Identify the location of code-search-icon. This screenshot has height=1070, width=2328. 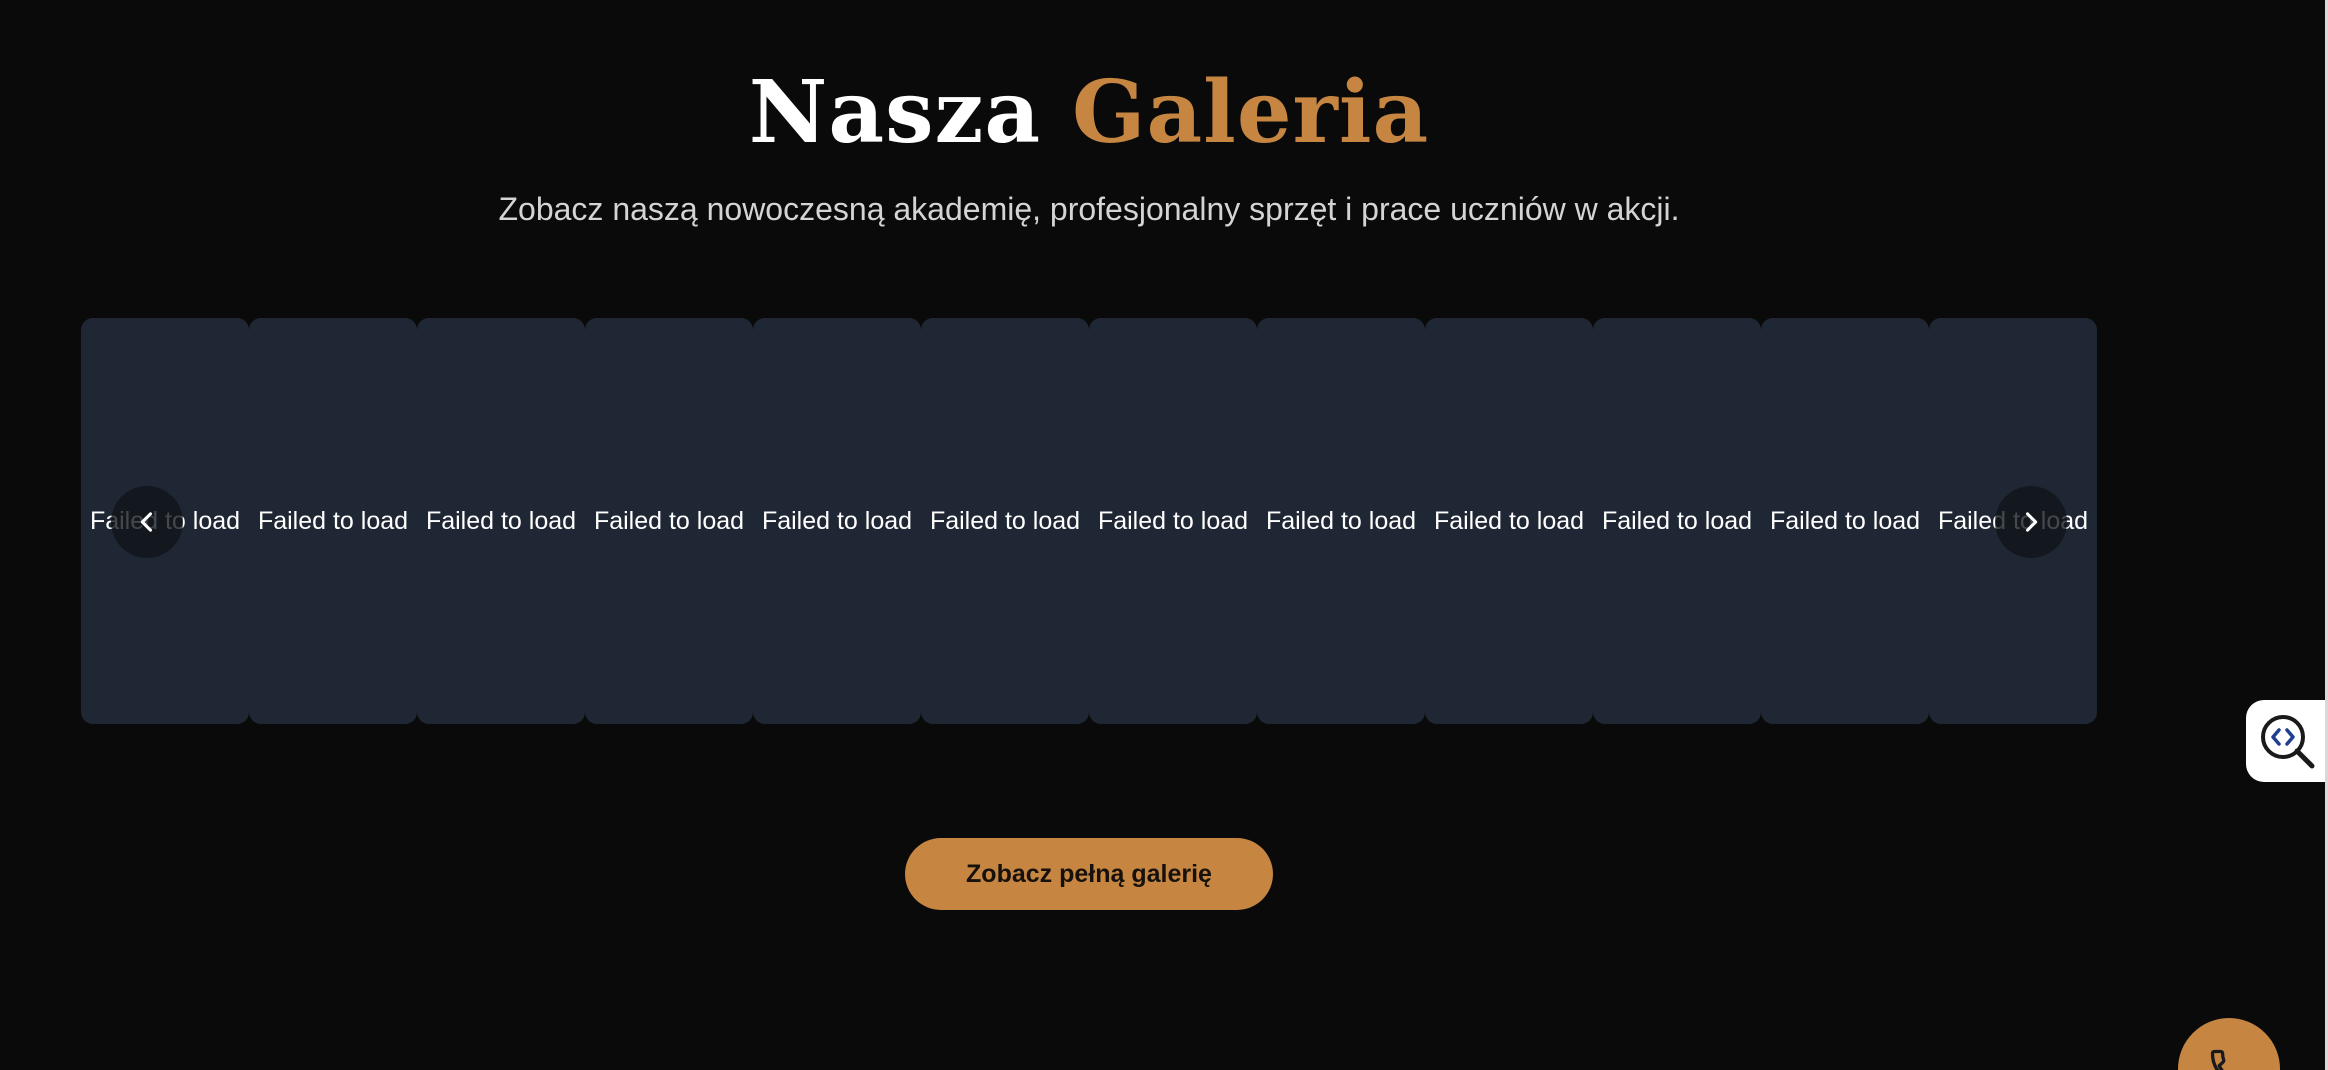
(2288, 742).